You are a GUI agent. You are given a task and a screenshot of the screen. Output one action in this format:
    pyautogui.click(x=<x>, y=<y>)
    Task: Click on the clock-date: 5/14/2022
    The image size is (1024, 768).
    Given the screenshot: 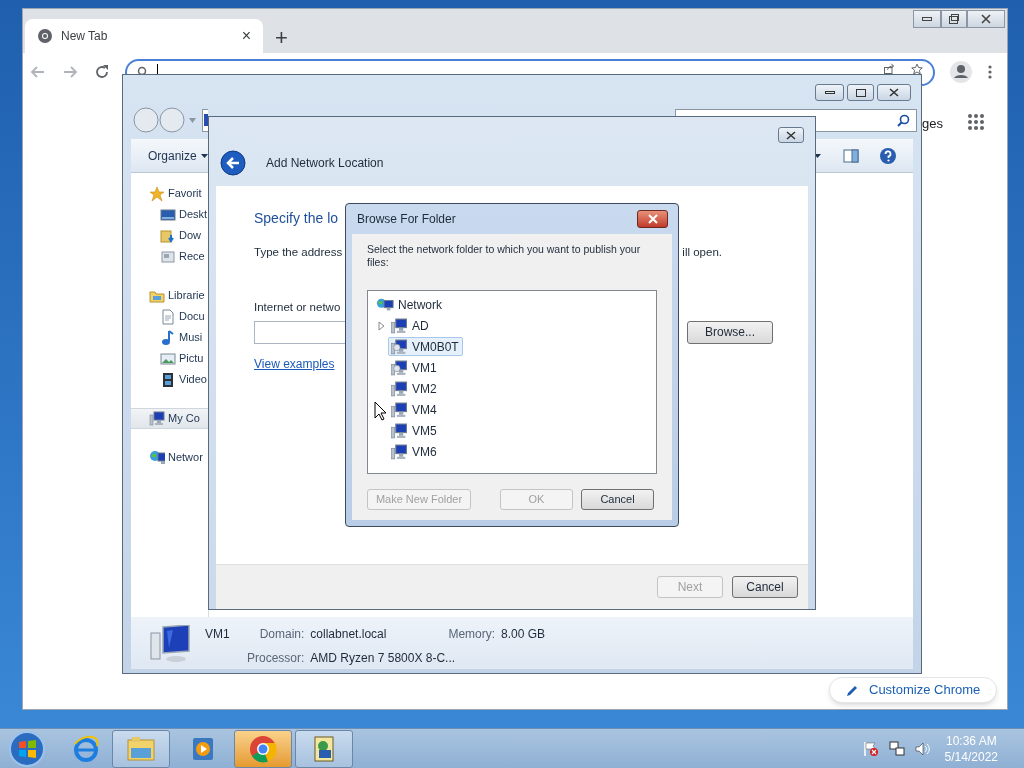 What is the action you would take?
    pyautogui.click(x=971, y=756)
    